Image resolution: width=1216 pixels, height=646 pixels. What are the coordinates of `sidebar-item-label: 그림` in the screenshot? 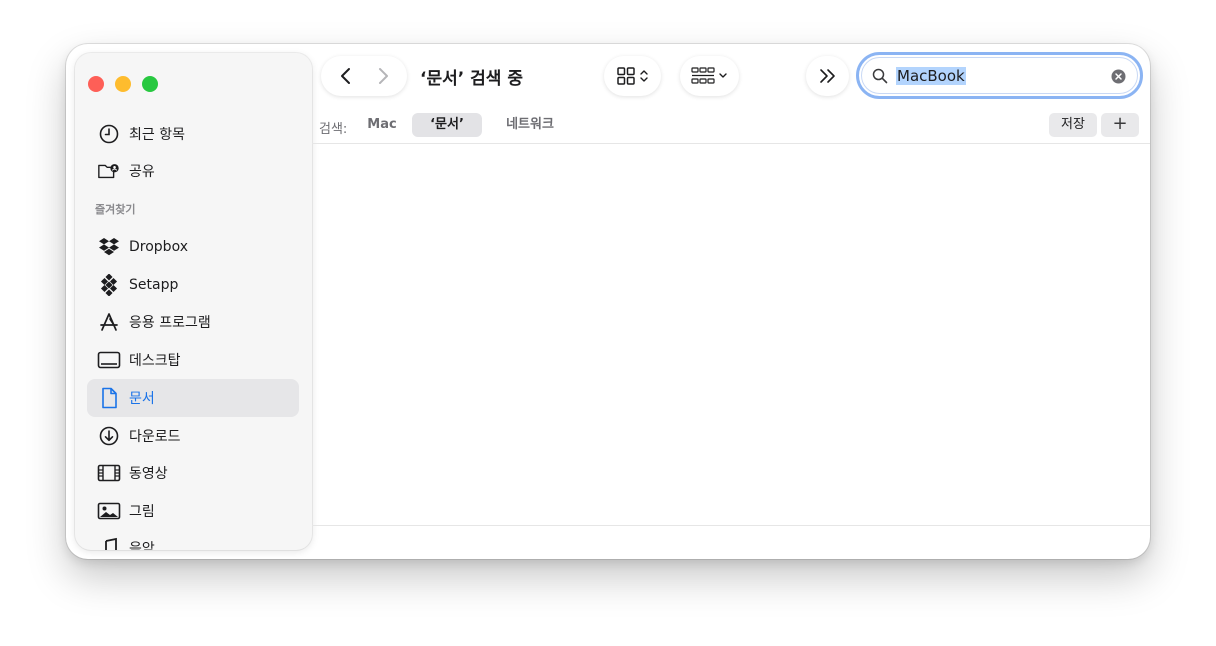 It's located at (142, 512).